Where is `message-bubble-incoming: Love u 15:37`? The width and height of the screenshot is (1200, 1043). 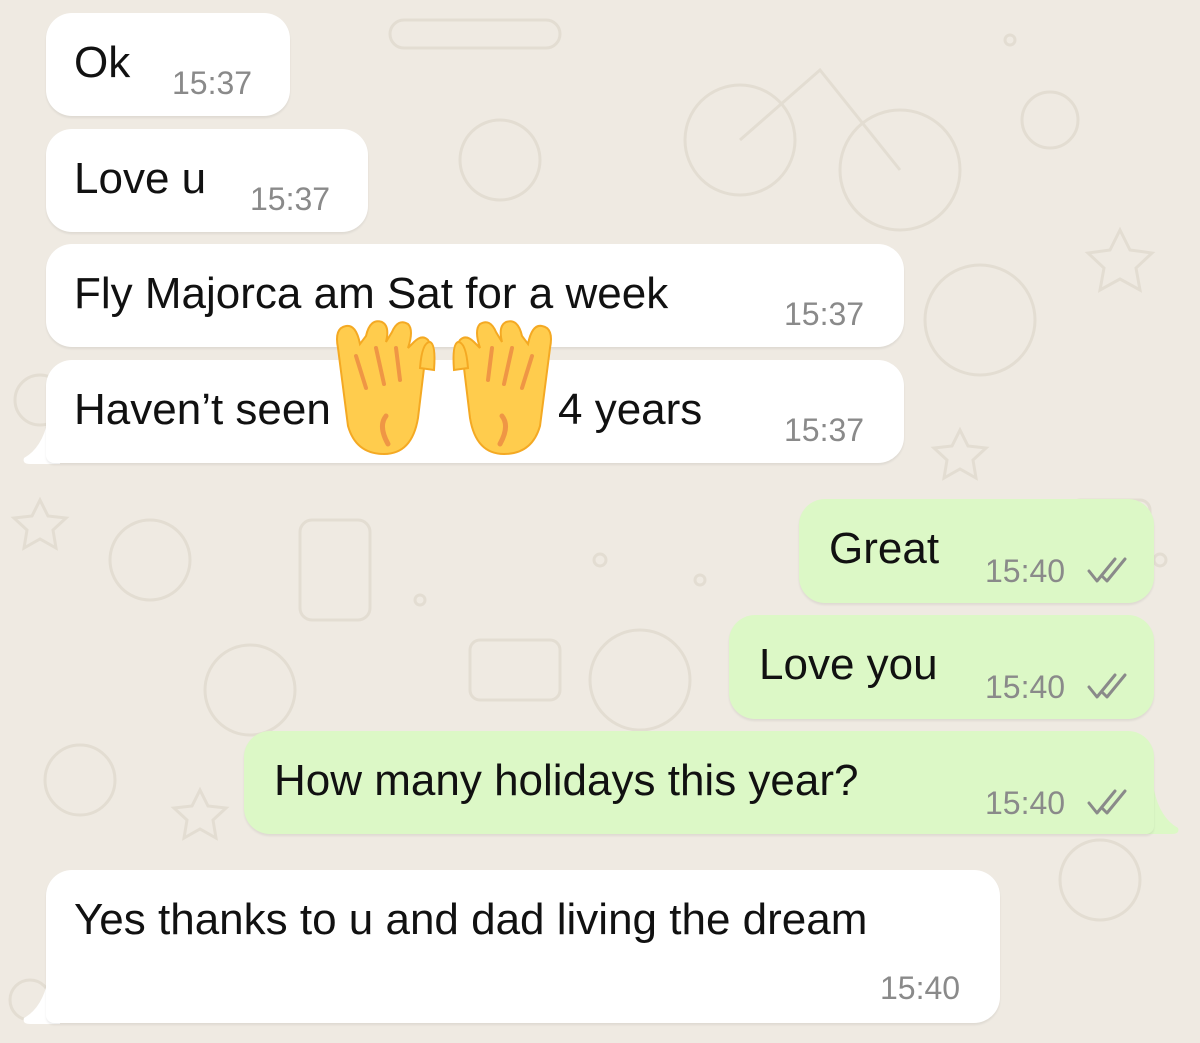 message-bubble-incoming: Love u 15:37 is located at coordinates (207, 180).